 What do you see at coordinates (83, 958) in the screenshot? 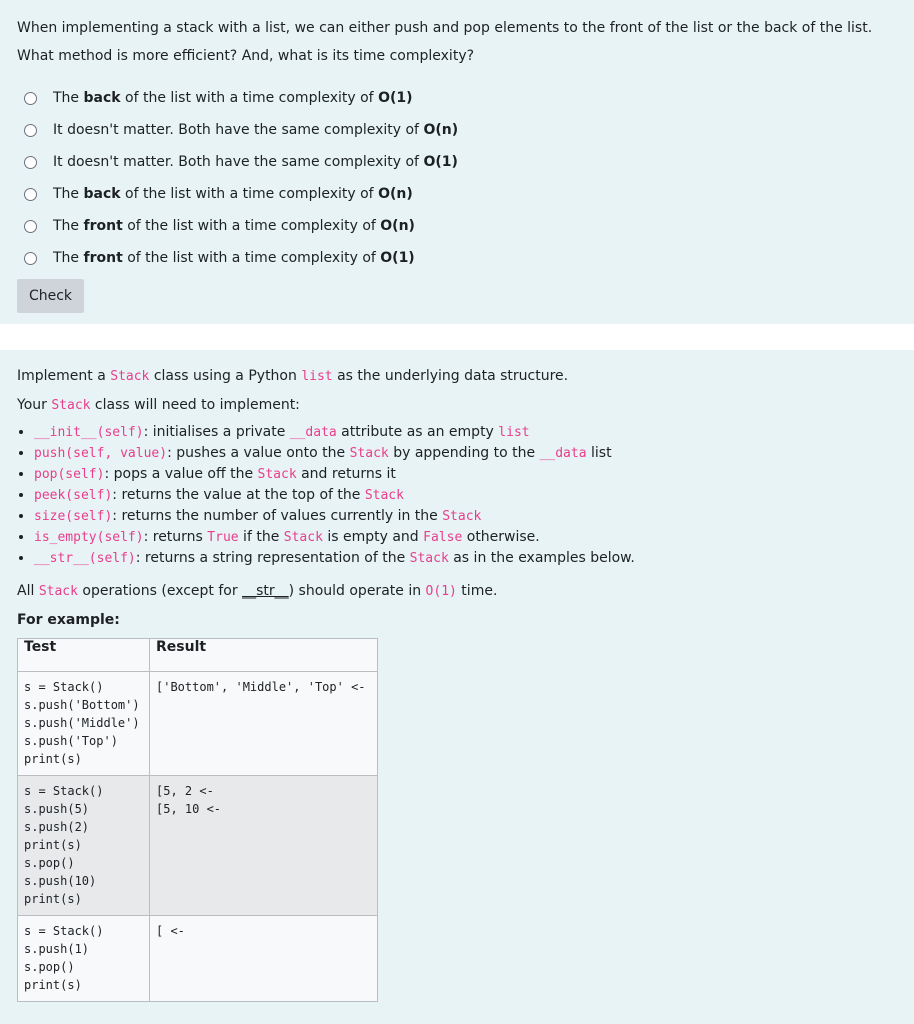
I see `test-cell: s = Stack() s.push(1) s.pop() print(s)` at bounding box center [83, 958].